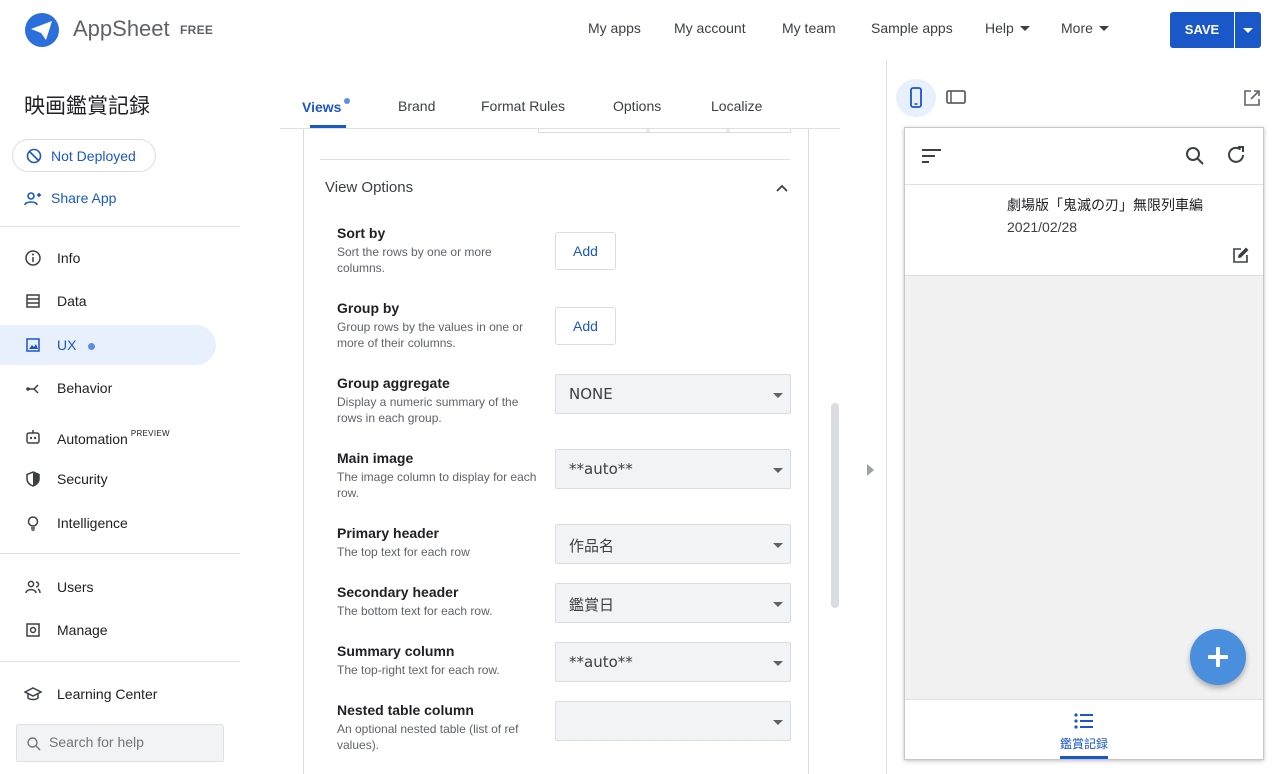  I want to click on sort-by-desc: Sort the rows by one or more columns., so click(414, 260).